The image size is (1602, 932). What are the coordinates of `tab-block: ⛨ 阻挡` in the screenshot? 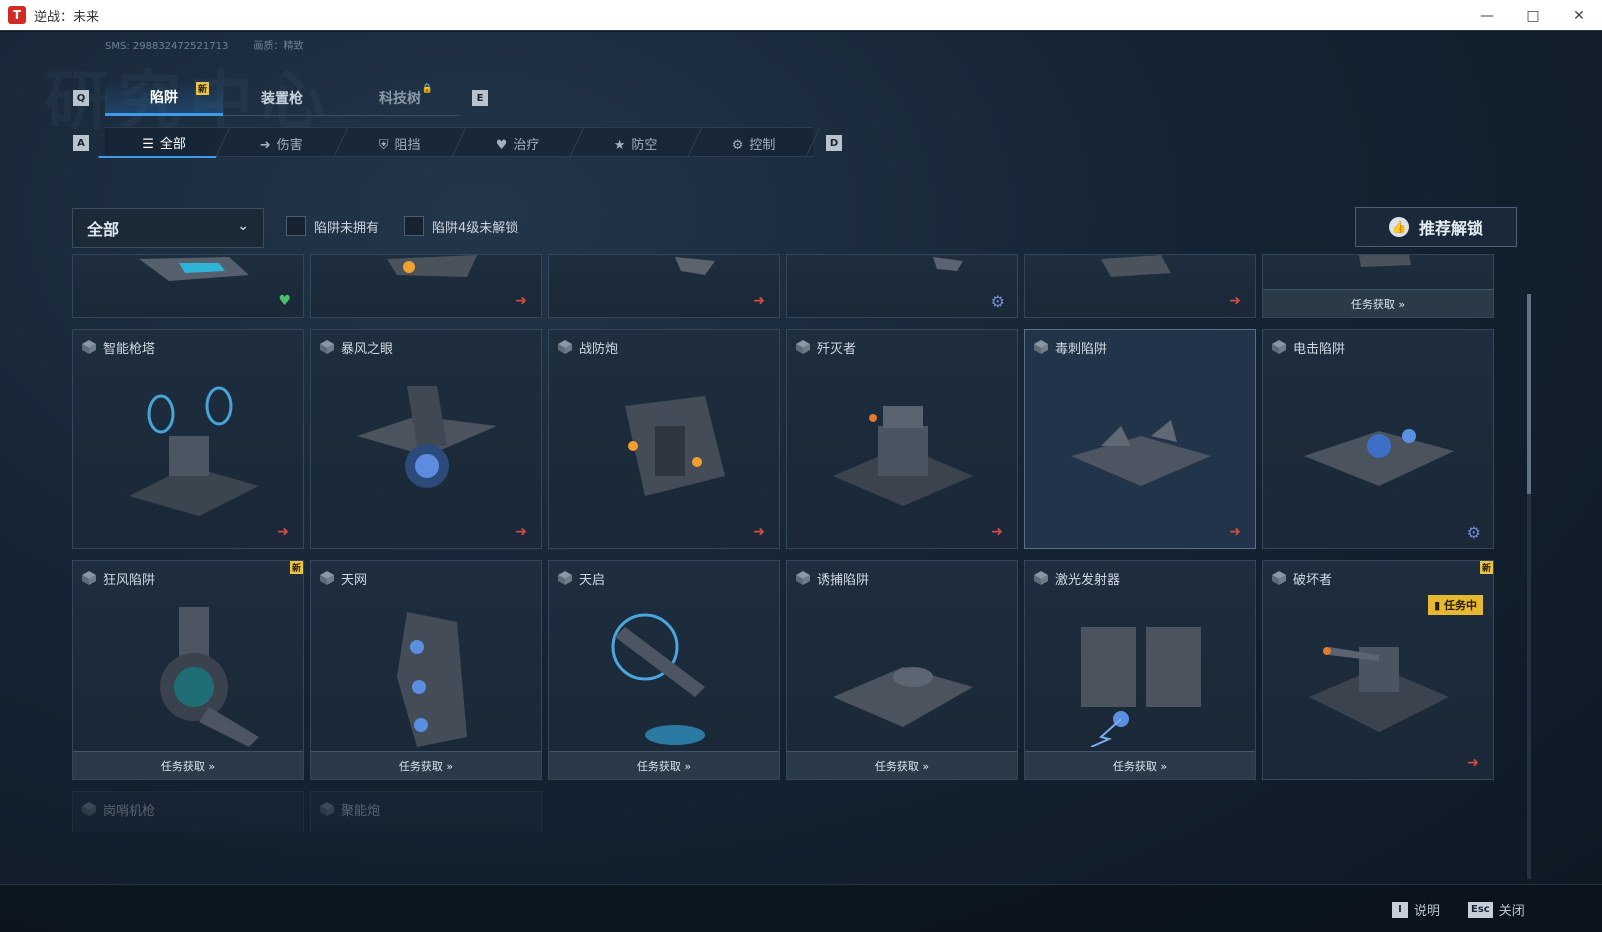 It's located at (400, 143).